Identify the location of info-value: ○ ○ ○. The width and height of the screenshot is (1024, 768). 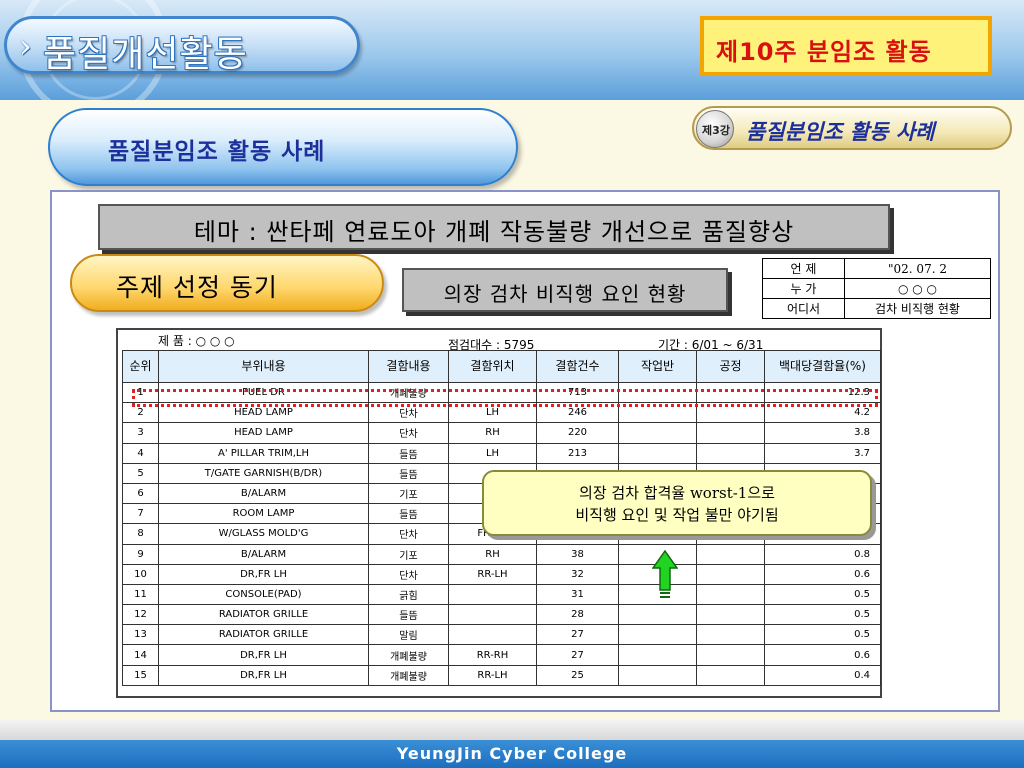
(917, 288).